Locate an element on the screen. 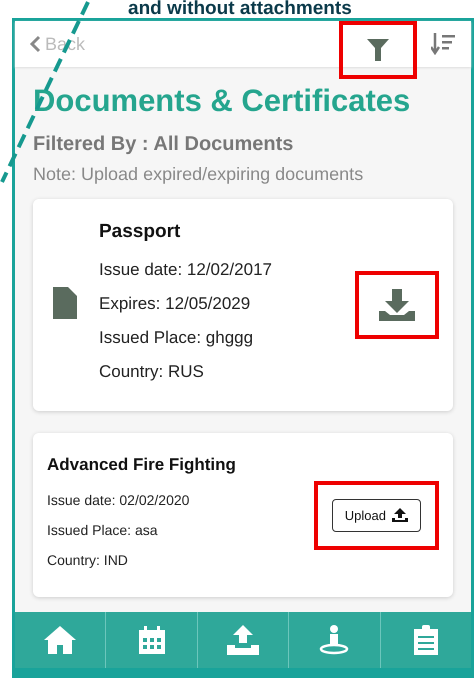 This screenshot has width=474, height=678. upload-button-area: Upload is located at coordinates (376, 515).